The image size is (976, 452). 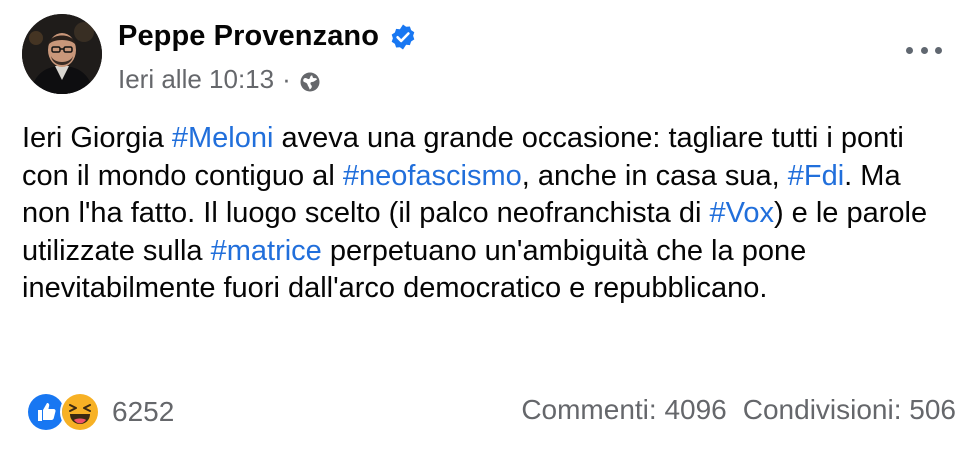 I want to click on haha-reaction-icon, so click(x=80, y=412).